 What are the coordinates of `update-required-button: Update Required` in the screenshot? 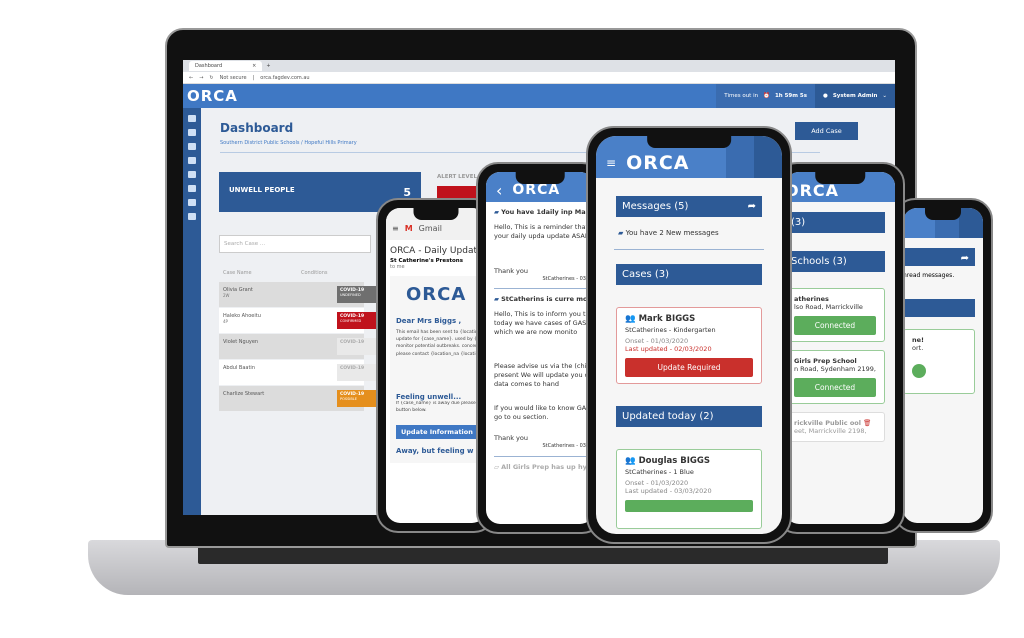 It's located at (689, 367).